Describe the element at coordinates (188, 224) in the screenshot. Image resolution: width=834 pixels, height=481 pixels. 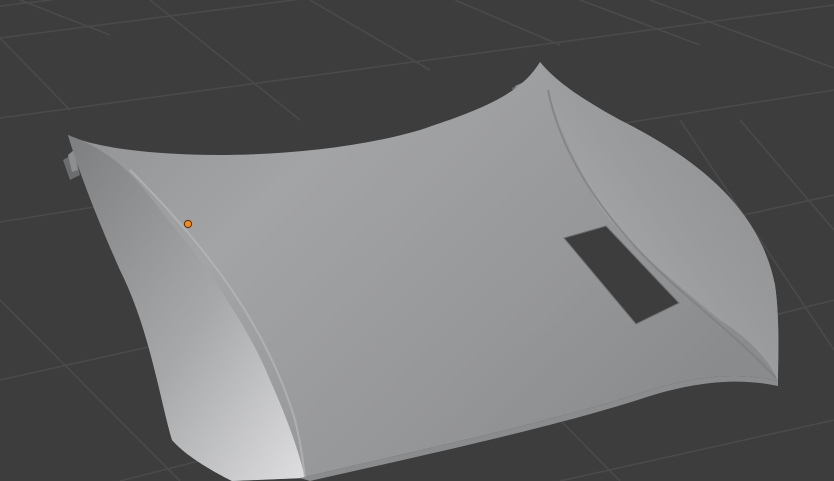
I see `object-origin-dot` at that location.